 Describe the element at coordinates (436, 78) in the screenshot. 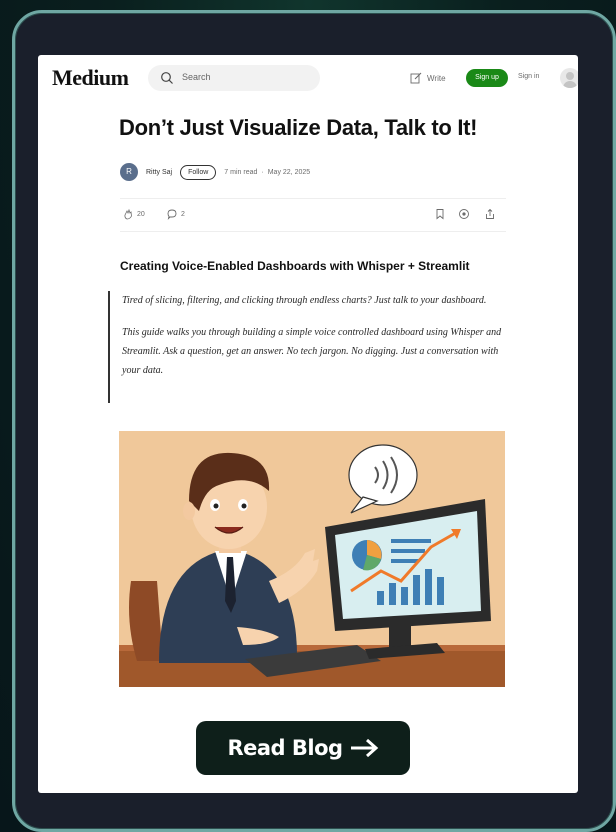

I see `write-label: Write` at that location.